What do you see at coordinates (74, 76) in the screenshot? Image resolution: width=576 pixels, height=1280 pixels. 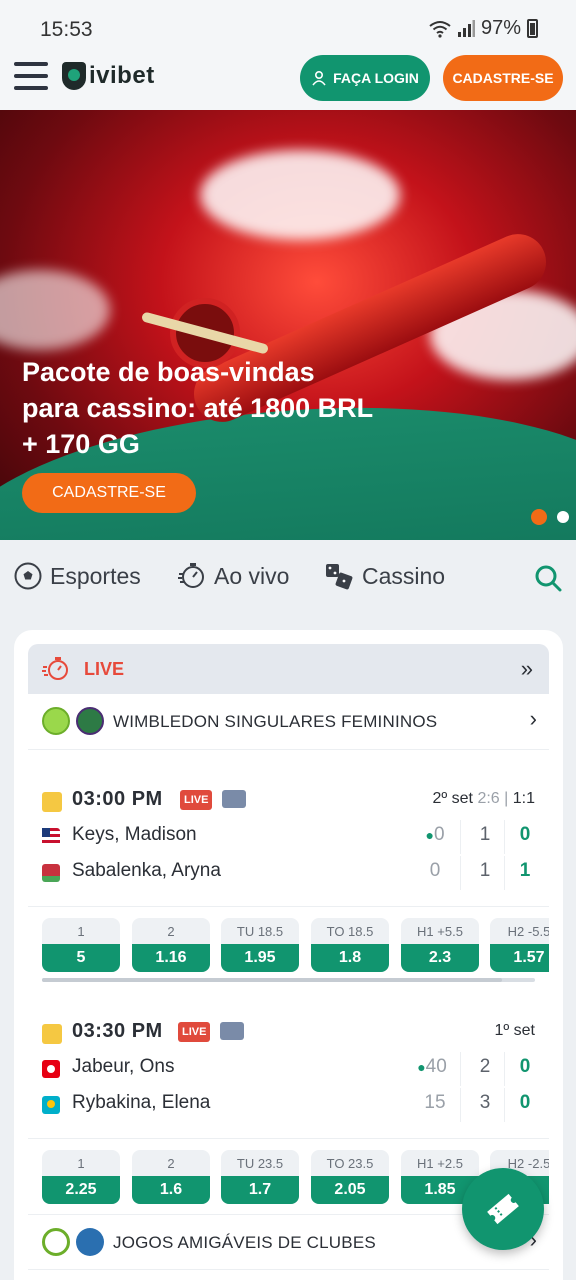 I see `shield-logo-icon` at bounding box center [74, 76].